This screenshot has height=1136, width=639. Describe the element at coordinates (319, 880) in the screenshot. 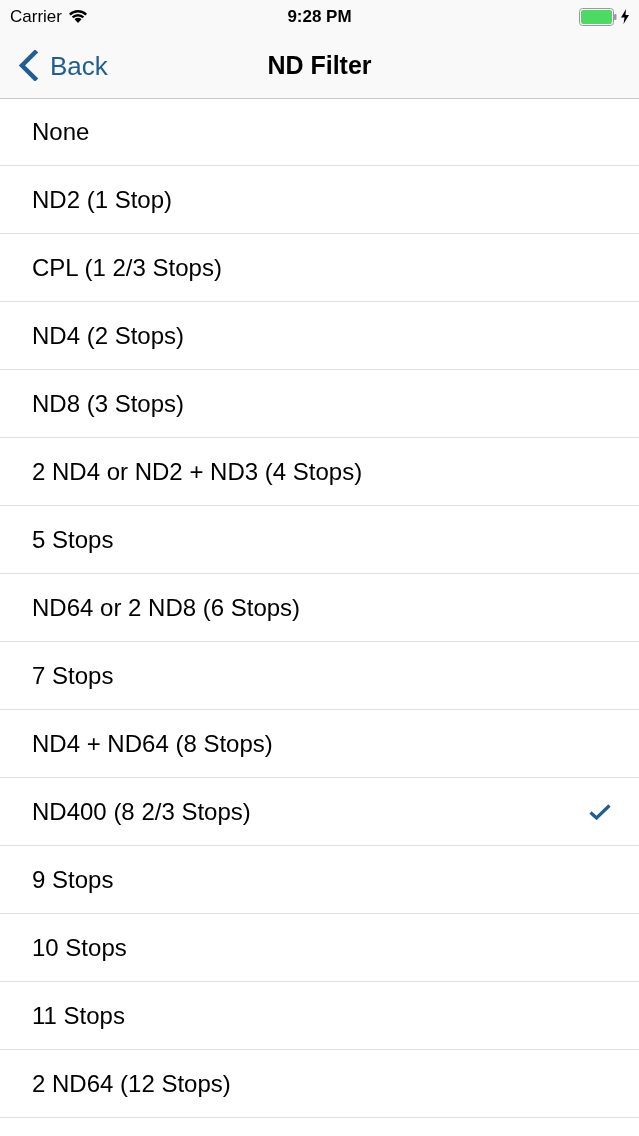

I see `option-row: 9 Stops` at that location.